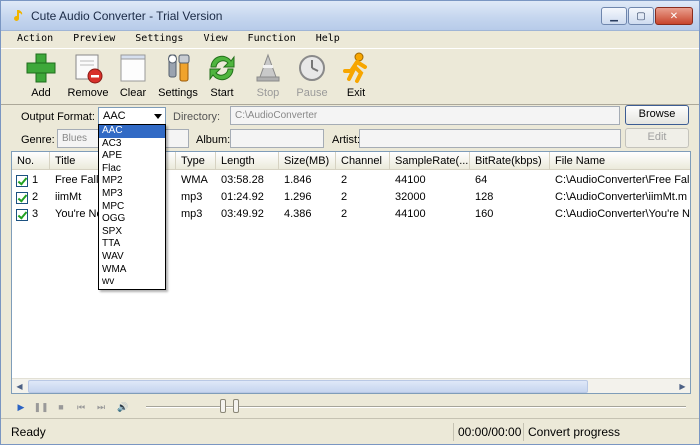 Image resolution: width=700 pixels, height=445 pixels. I want to click on format-option-aac: AAC, so click(132, 131).